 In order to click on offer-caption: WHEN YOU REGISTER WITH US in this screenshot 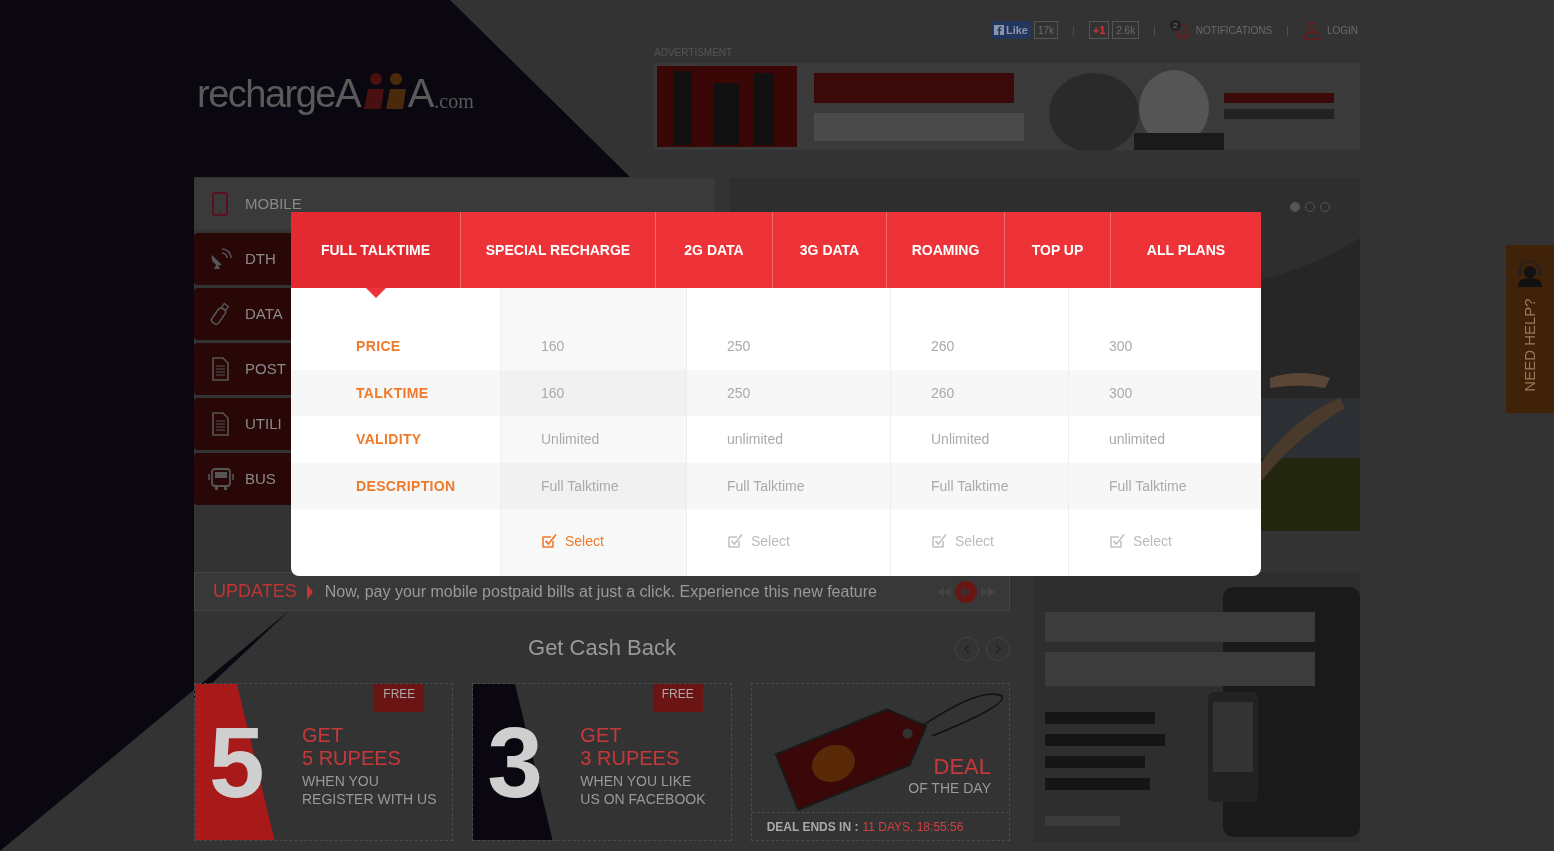, I will do `click(369, 790)`.